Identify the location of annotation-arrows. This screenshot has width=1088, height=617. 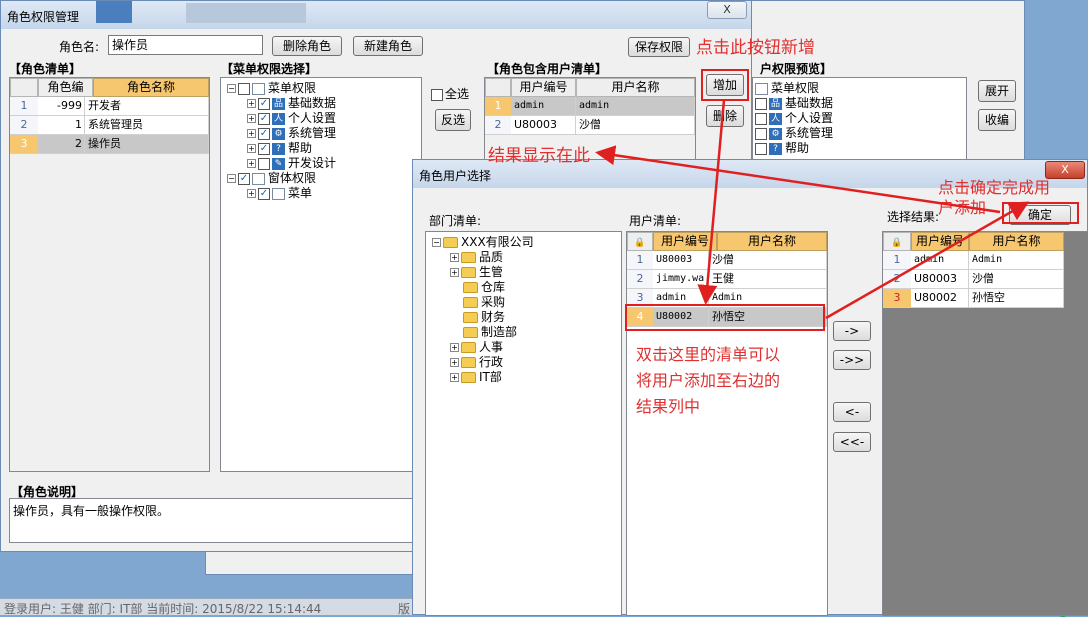
(812, 209).